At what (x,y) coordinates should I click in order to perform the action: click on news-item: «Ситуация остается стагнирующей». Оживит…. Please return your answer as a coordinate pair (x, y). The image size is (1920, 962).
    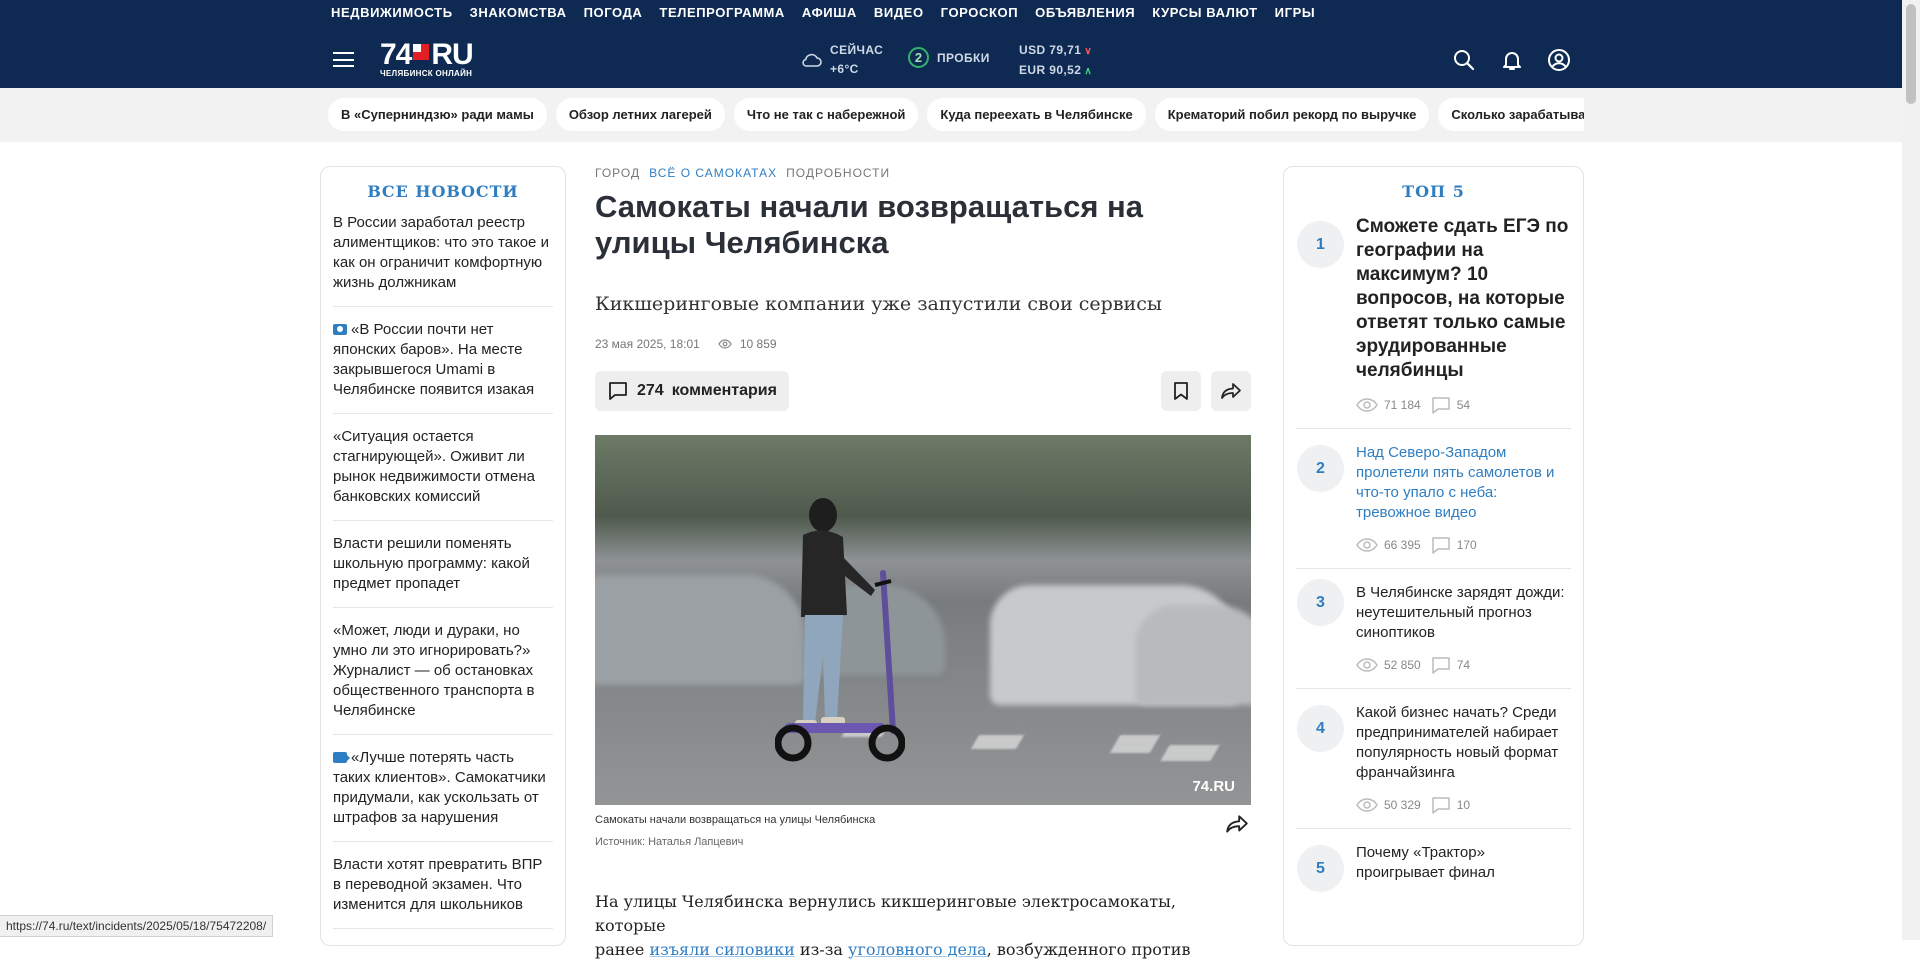
    Looking at the image, I should click on (443, 474).